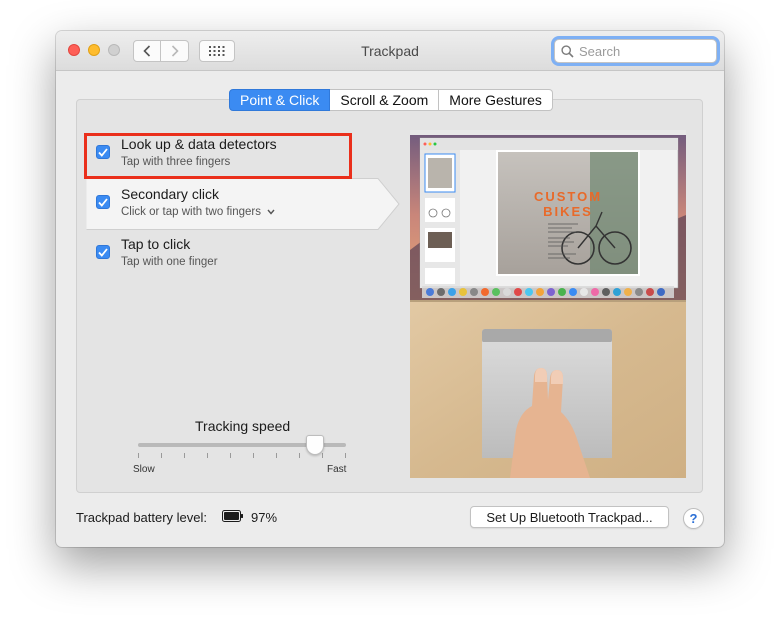 The image size is (780, 627). I want to click on slow-label: Slow, so click(144, 469).